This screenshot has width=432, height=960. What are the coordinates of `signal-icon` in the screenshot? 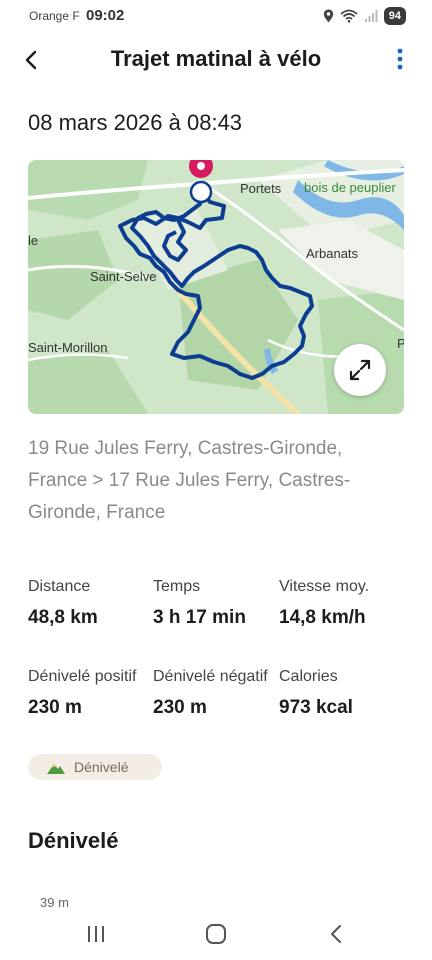 It's located at (371, 16).